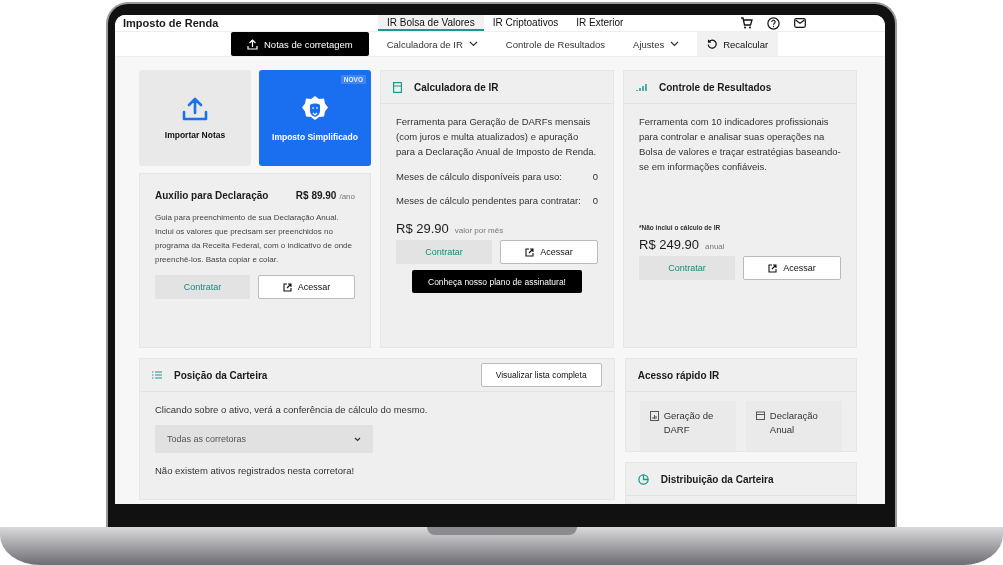 This screenshot has width=1003, height=565. I want to click on subscription-button: Conheça nosso plano de assinatura!, so click(497, 281).